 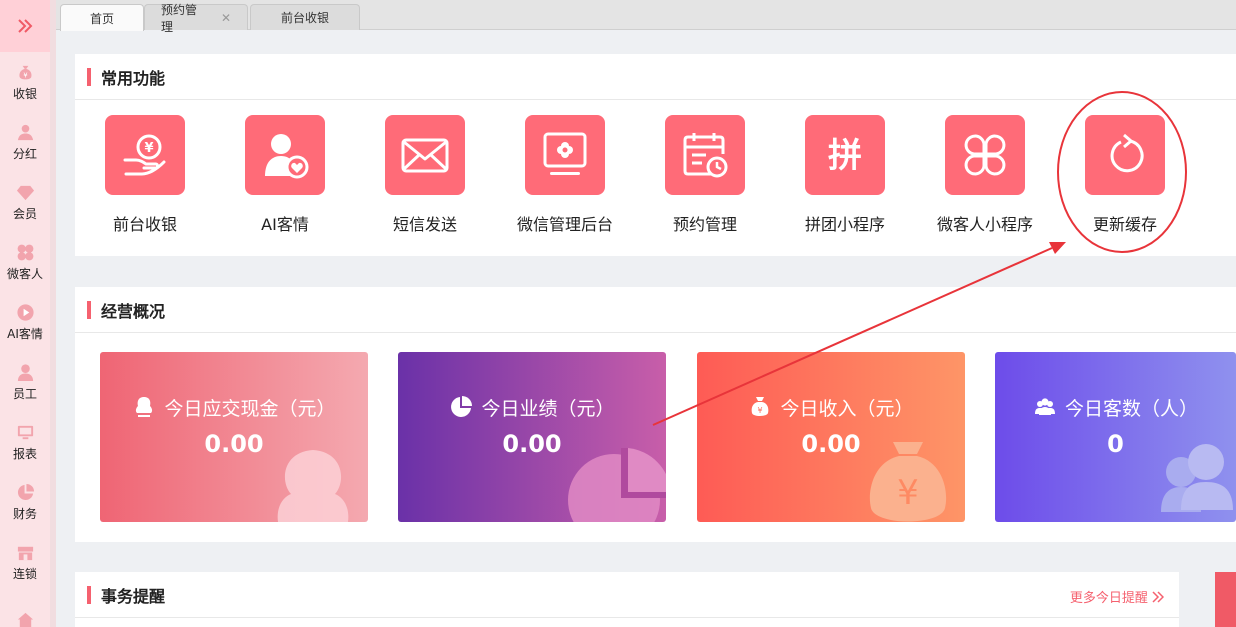 I want to click on sidebar-item-weiguest: 微客人, so click(x=25, y=262).